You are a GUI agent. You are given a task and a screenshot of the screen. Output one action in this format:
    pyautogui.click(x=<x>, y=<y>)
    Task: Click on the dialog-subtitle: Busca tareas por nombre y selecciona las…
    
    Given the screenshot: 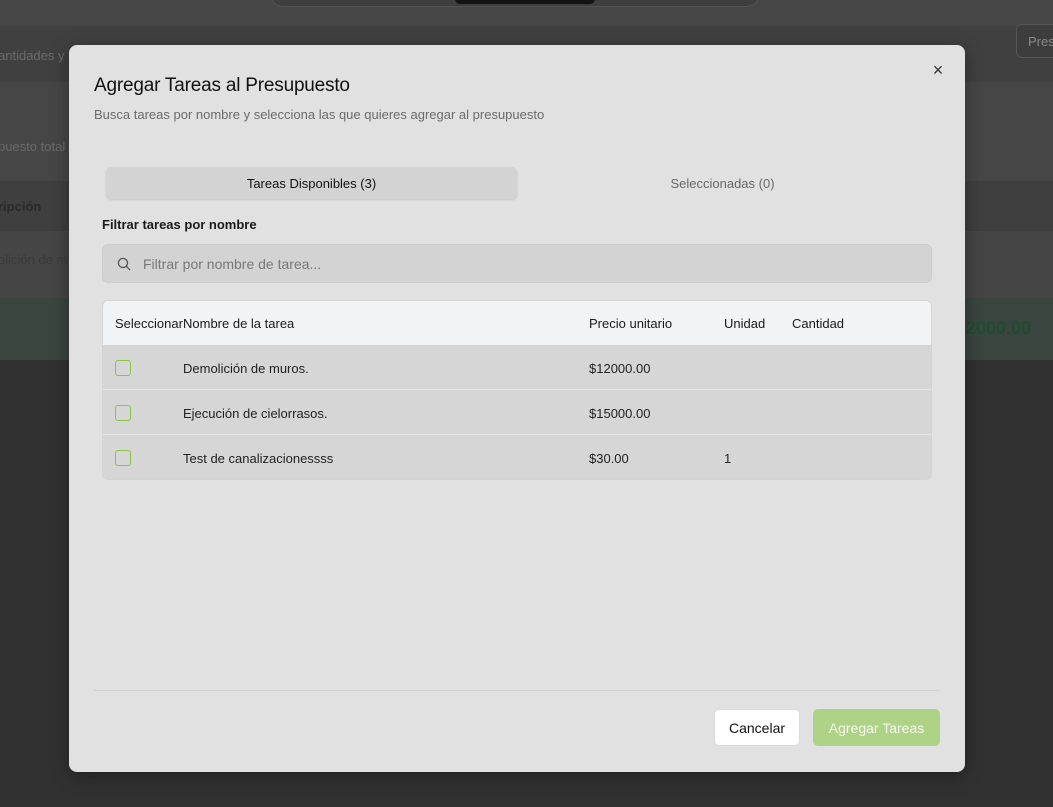 What is the action you would take?
    pyautogui.click(x=319, y=114)
    